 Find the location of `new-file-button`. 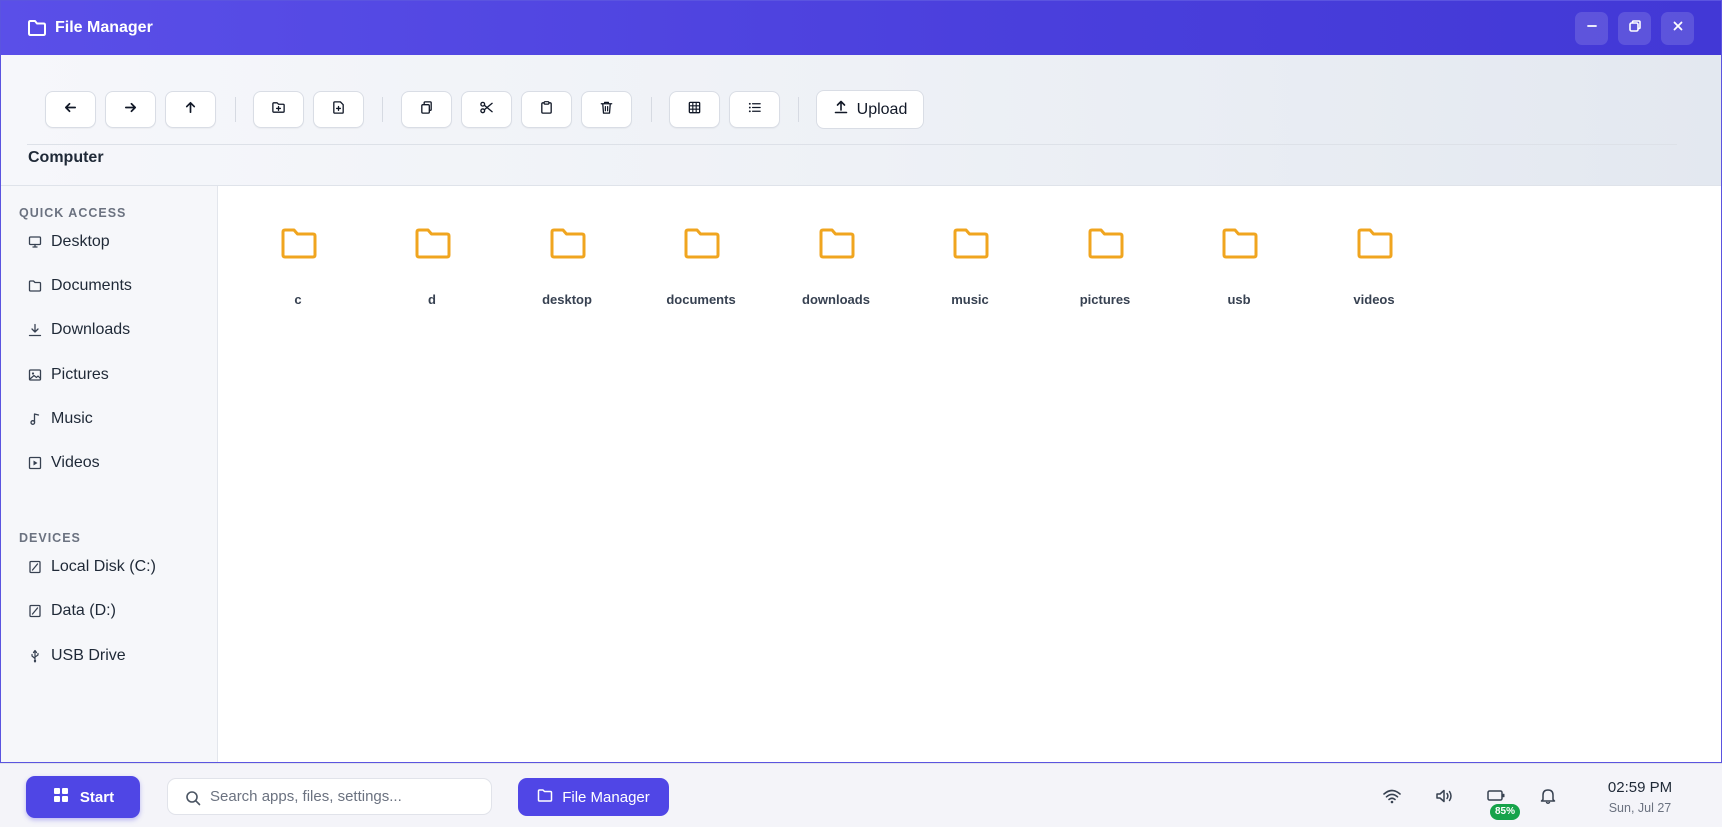

new-file-button is located at coordinates (338, 109).